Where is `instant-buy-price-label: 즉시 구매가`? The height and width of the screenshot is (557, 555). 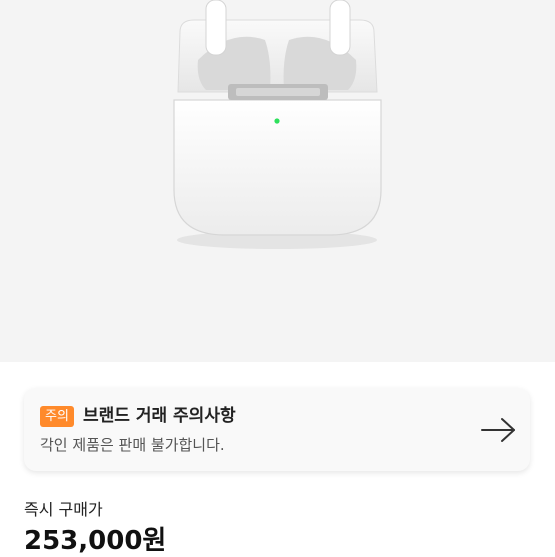 instant-buy-price-label: 즉시 구매가 is located at coordinates (63, 509).